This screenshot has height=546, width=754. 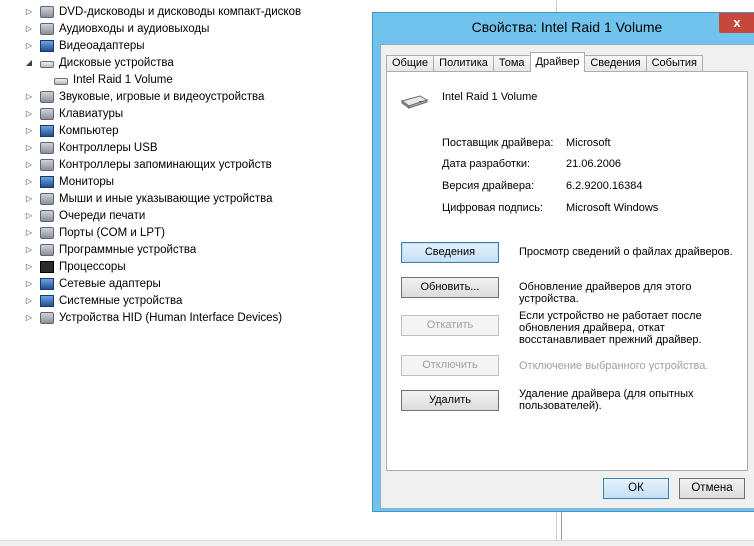 What do you see at coordinates (116, 62) in the screenshot?
I see `tree-item-label: Дисковые устройства` at bounding box center [116, 62].